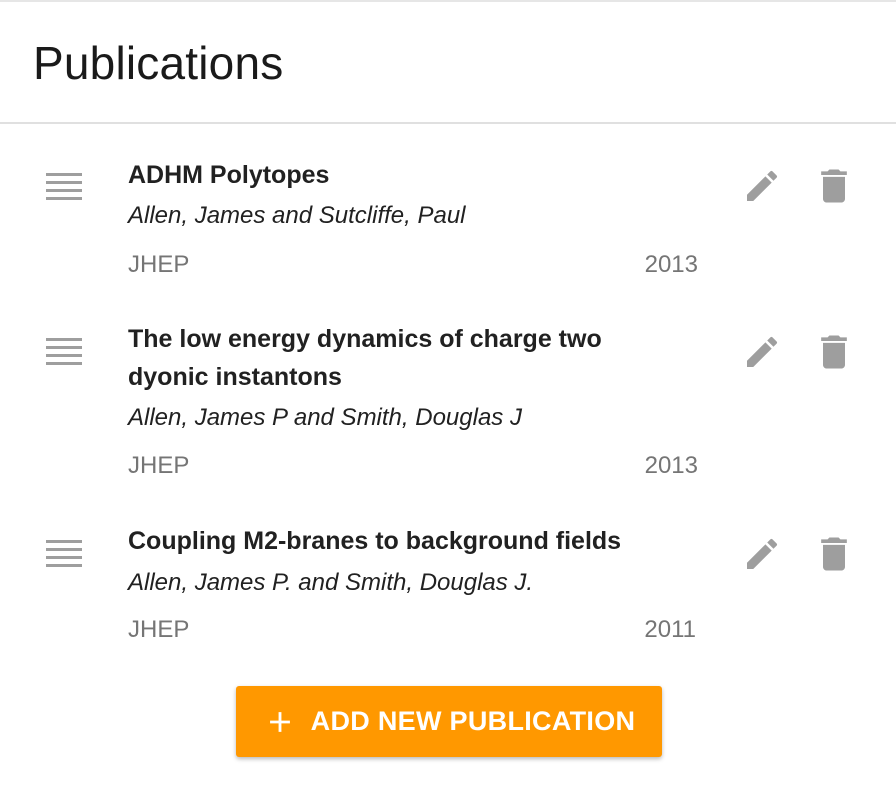 This screenshot has height=788, width=896. I want to click on publication-authors: Allen, James P. and Smith, Douglas J., so click(331, 582).